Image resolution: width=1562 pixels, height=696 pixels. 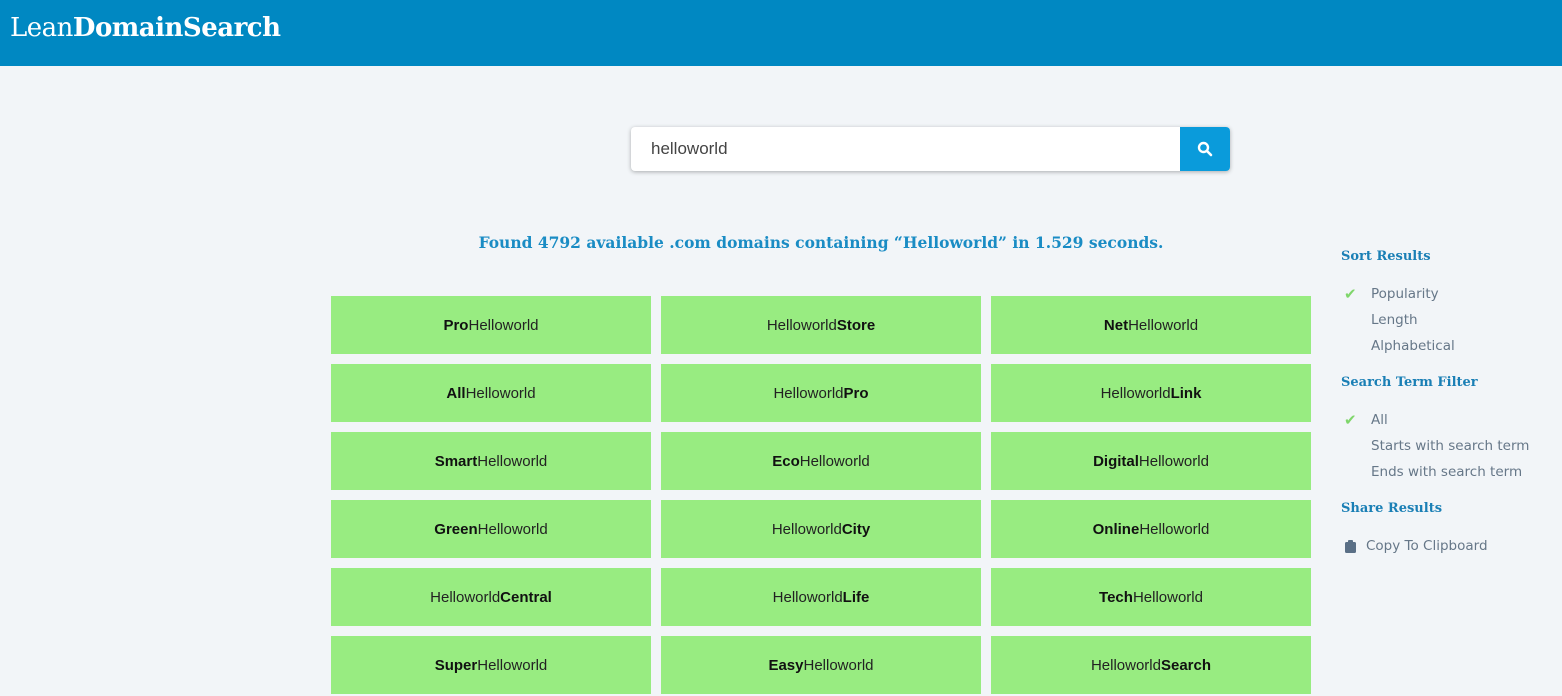 What do you see at coordinates (1116, 461) in the screenshot?
I see `domain-affix: Digital` at bounding box center [1116, 461].